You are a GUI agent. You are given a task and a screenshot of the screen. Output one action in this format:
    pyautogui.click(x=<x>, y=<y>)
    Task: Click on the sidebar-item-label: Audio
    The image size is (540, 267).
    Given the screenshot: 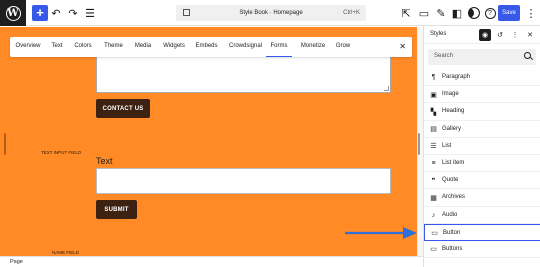 What is the action you would take?
    pyautogui.click(x=450, y=214)
    